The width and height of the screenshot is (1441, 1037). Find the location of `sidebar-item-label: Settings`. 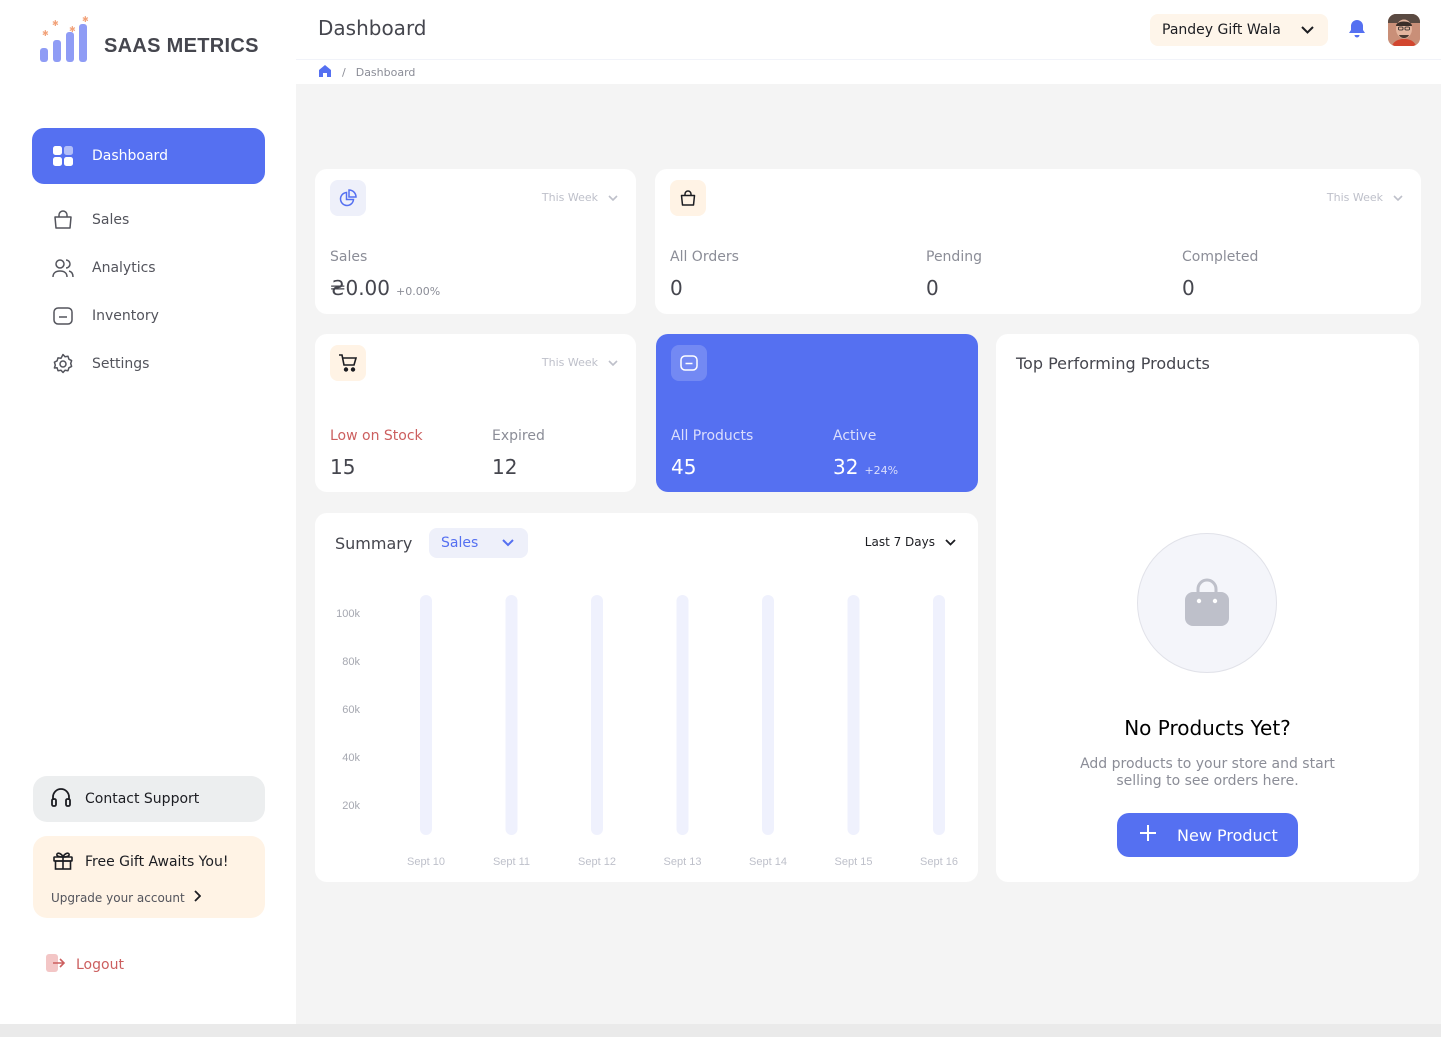

sidebar-item-label: Settings is located at coordinates (121, 364).